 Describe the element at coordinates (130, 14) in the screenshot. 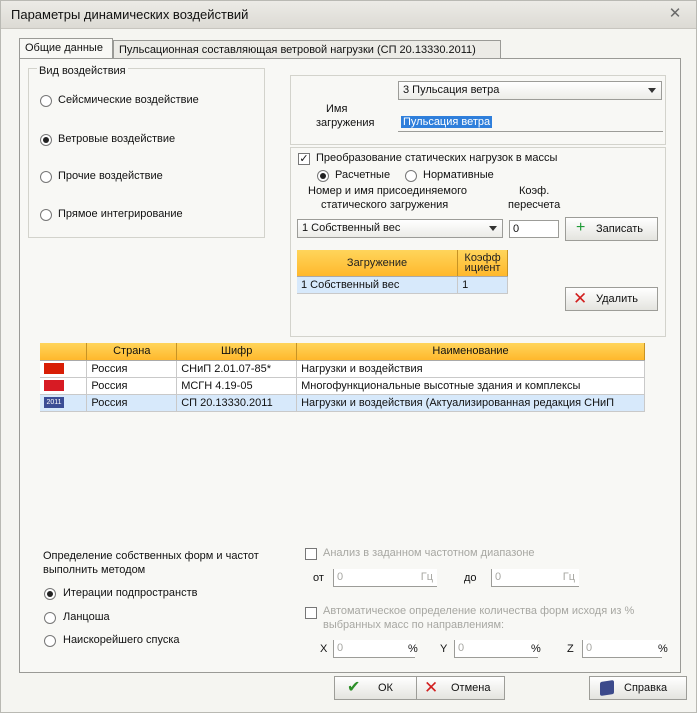

I see `dialog-title: Параметры динамических воздействий` at that location.